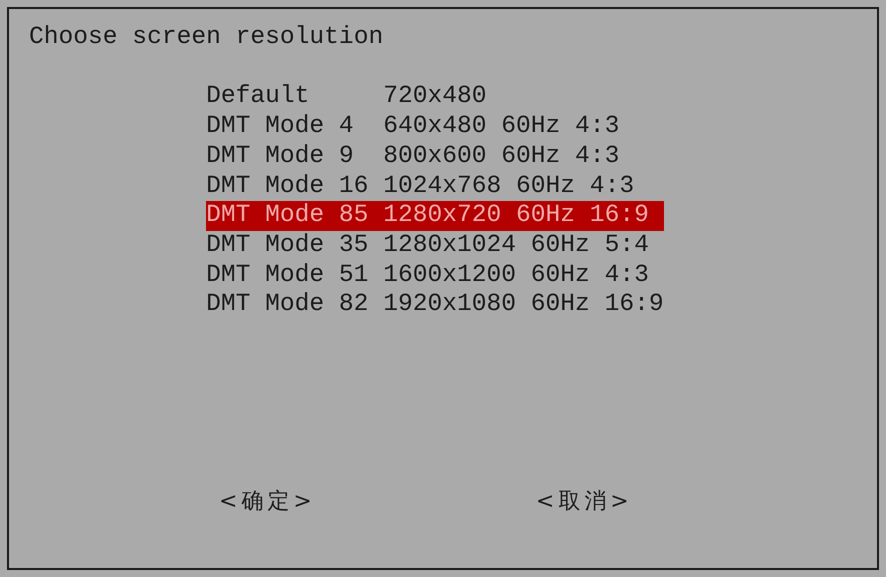 The height and width of the screenshot is (577, 886). What do you see at coordinates (267, 501) in the screenshot?
I see `dialog-button: <确定>` at bounding box center [267, 501].